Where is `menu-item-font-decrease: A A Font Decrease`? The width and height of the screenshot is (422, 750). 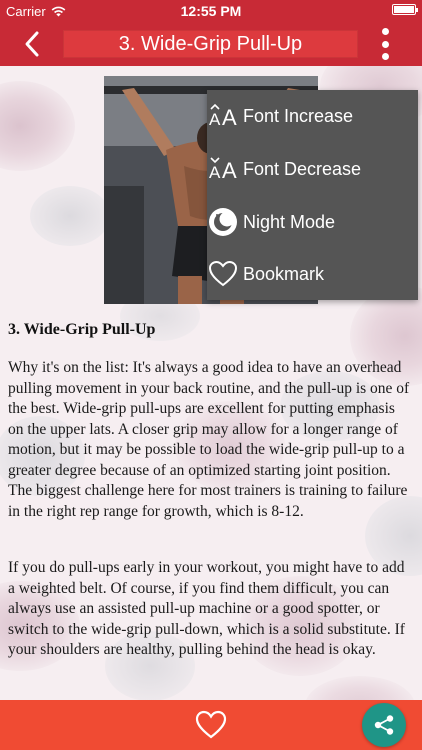
menu-item-font-decrease: A A Font Decrease is located at coordinates (312, 169).